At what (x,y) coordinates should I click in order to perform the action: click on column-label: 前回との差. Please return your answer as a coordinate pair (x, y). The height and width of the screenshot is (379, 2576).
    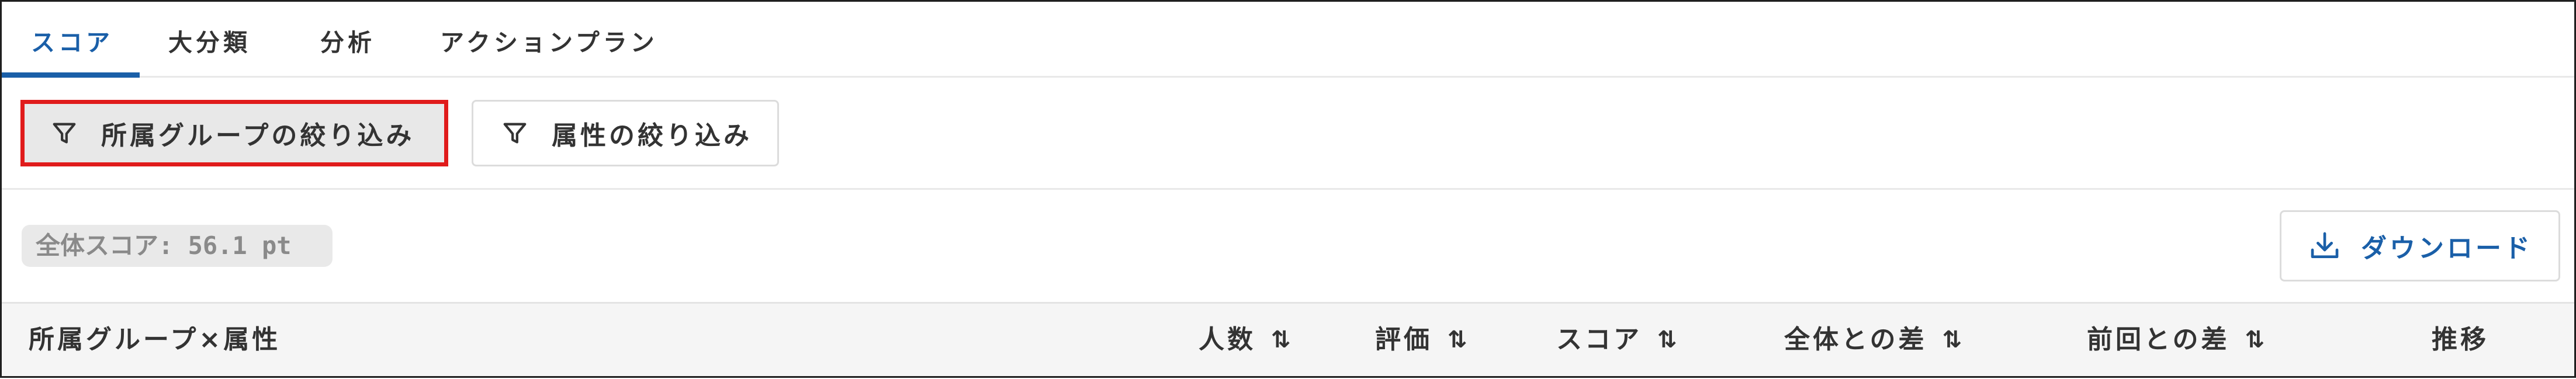
    Looking at the image, I should click on (2158, 339).